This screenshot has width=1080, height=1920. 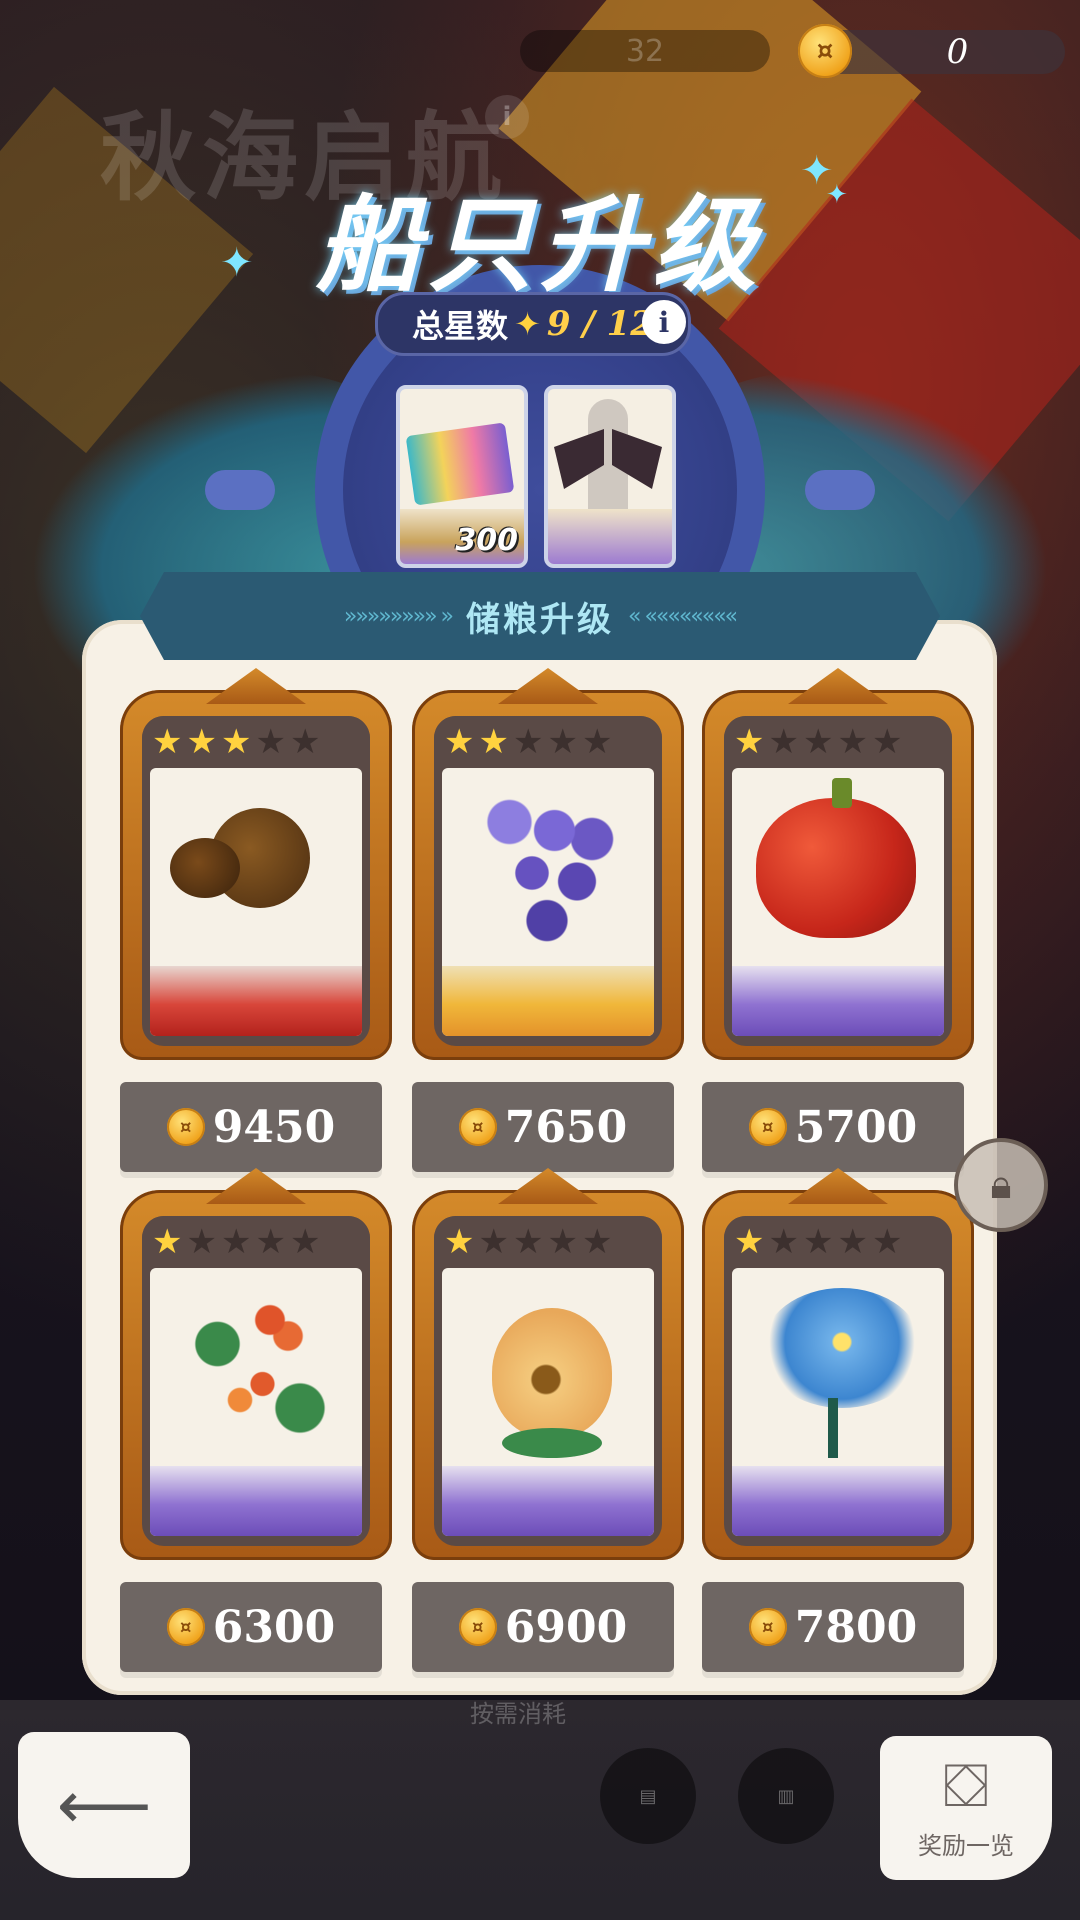 I want to click on ticket-icon, so click(x=460, y=464).